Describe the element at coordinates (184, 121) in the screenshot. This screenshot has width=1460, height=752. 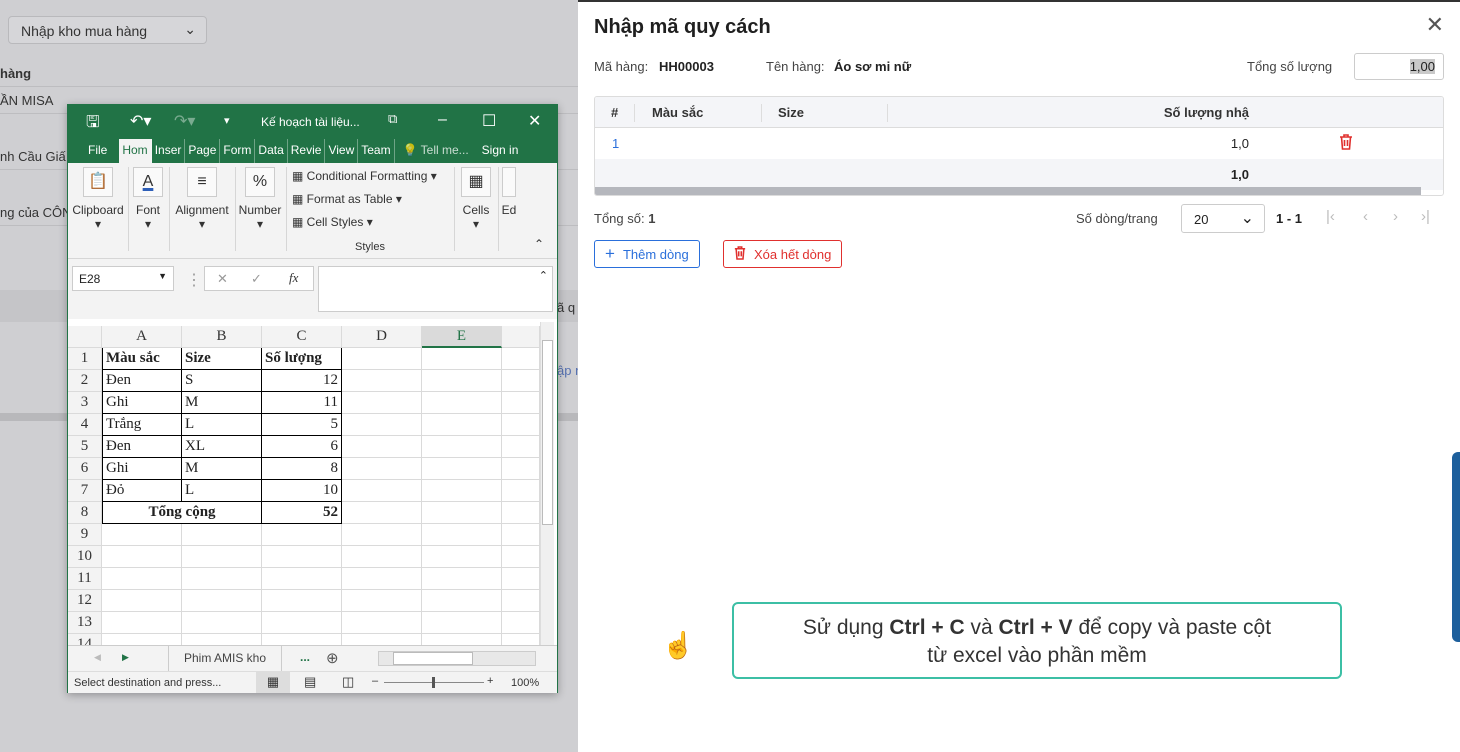
I see `redo-icon: ↷▾` at that location.